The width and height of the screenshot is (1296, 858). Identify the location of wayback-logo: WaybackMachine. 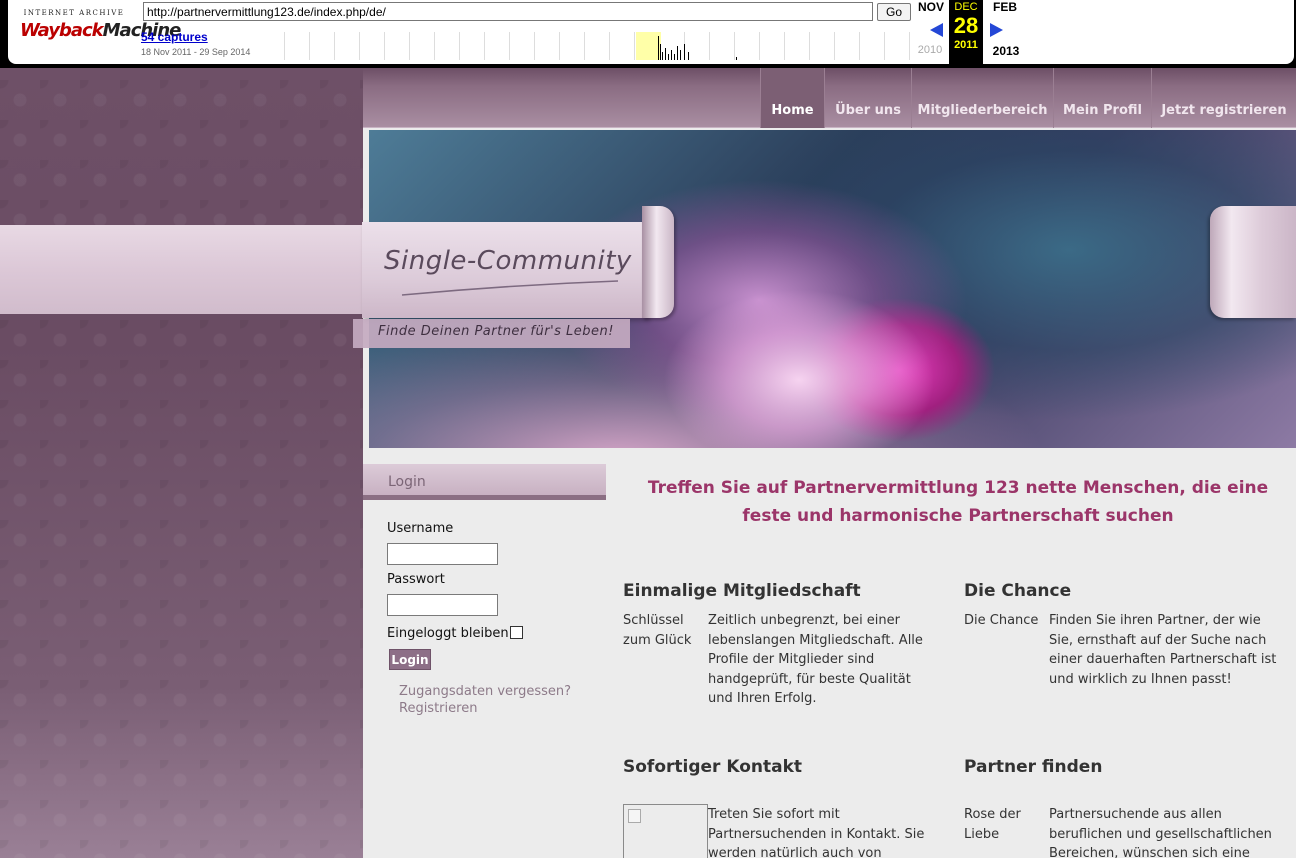
(100, 31).